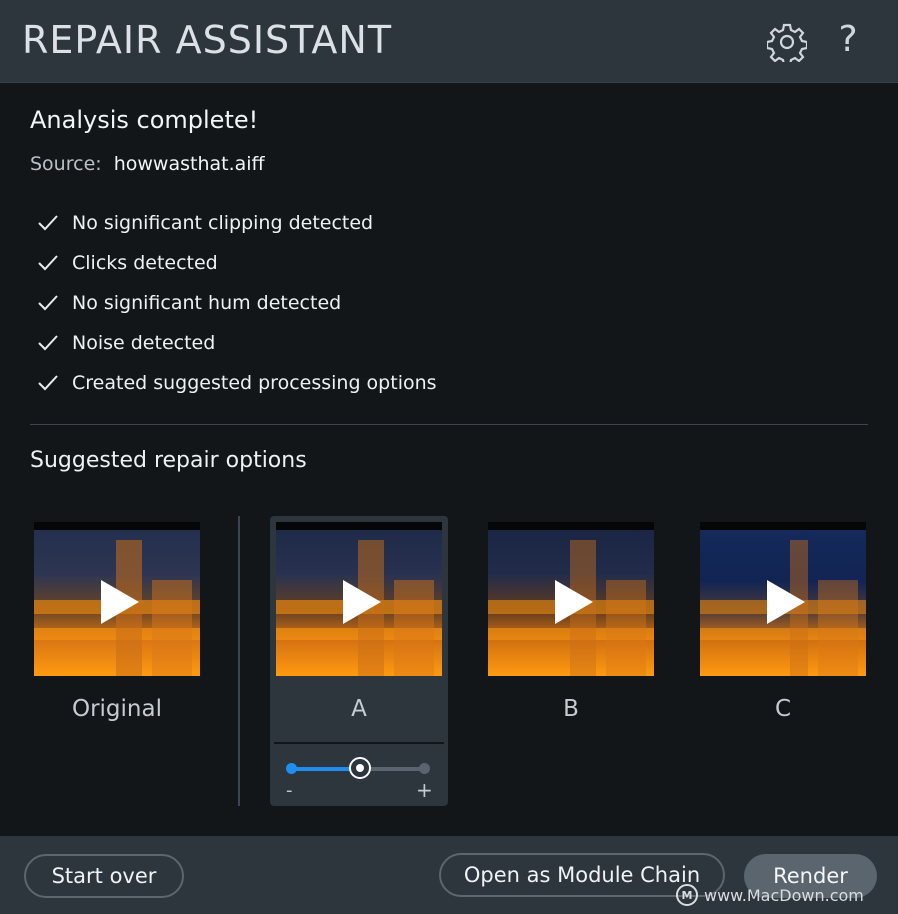 The width and height of the screenshot is (898, 914). I want to click on result-item: No significant clipping detected, so click(236, 223).